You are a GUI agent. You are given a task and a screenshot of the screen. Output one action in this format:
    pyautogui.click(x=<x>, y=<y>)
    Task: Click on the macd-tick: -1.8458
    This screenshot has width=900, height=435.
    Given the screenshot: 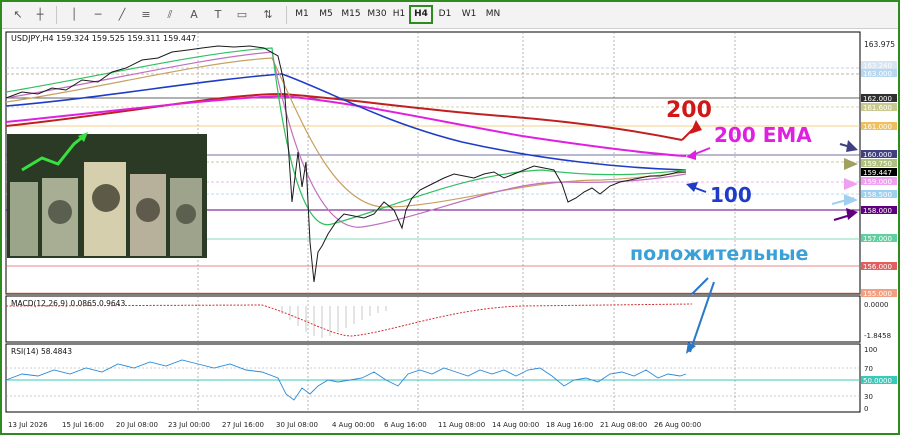 What is the action you would take?
    pyautogui.click(x=877, y=336)
    